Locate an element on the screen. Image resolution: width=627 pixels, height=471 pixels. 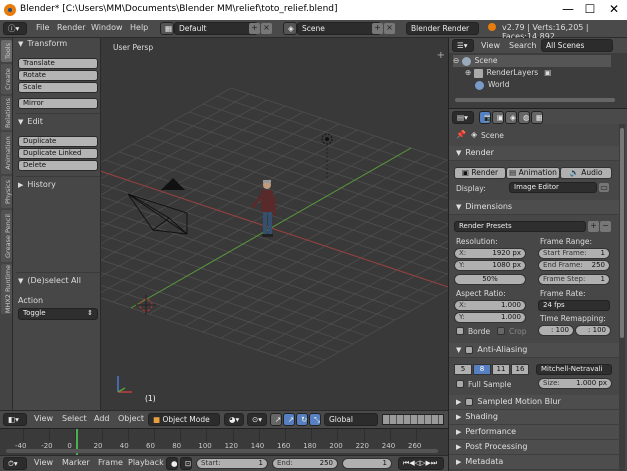
add-preset-button: + is located at coordinates (593, 226).